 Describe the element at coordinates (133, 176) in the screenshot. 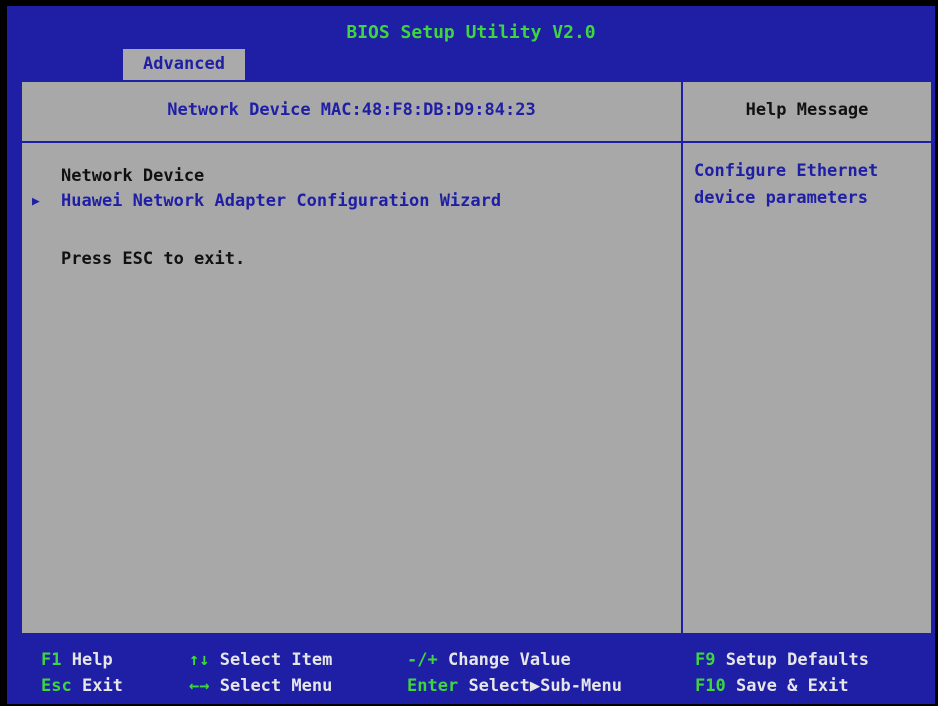

I see `network-device-label: Network Device` at that location.